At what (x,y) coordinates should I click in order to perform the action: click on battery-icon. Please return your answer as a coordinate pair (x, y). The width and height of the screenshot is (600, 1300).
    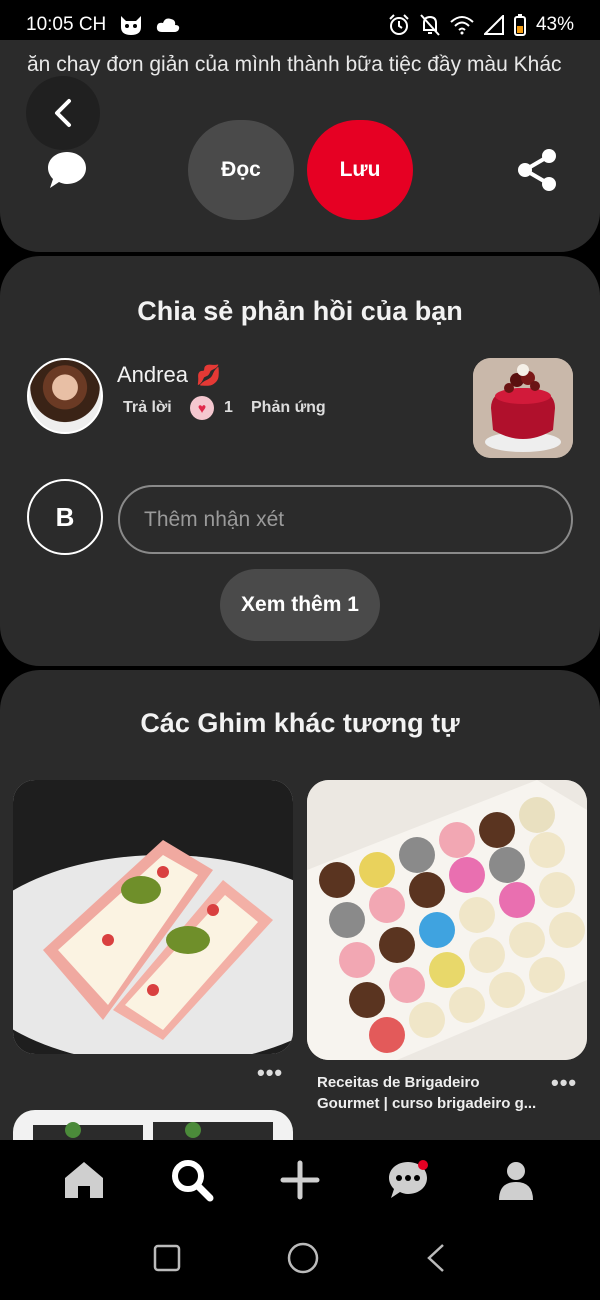
    Looking at the image, I should click on (519, 25).